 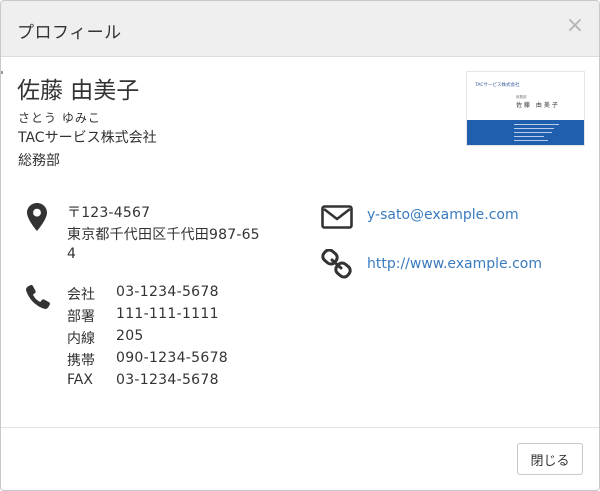 What do you see at coordinates (300, 29) in the screenshot?
I see `dialog-header: プロフィール ×` at bounding box center [300, 29].